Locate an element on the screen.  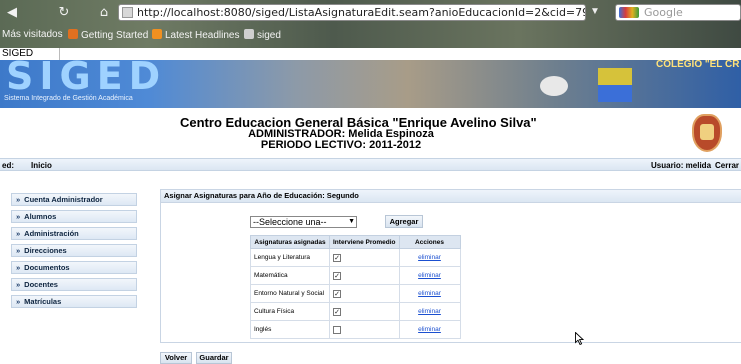
page-favicon-icon is located at coordinates (127, 12).